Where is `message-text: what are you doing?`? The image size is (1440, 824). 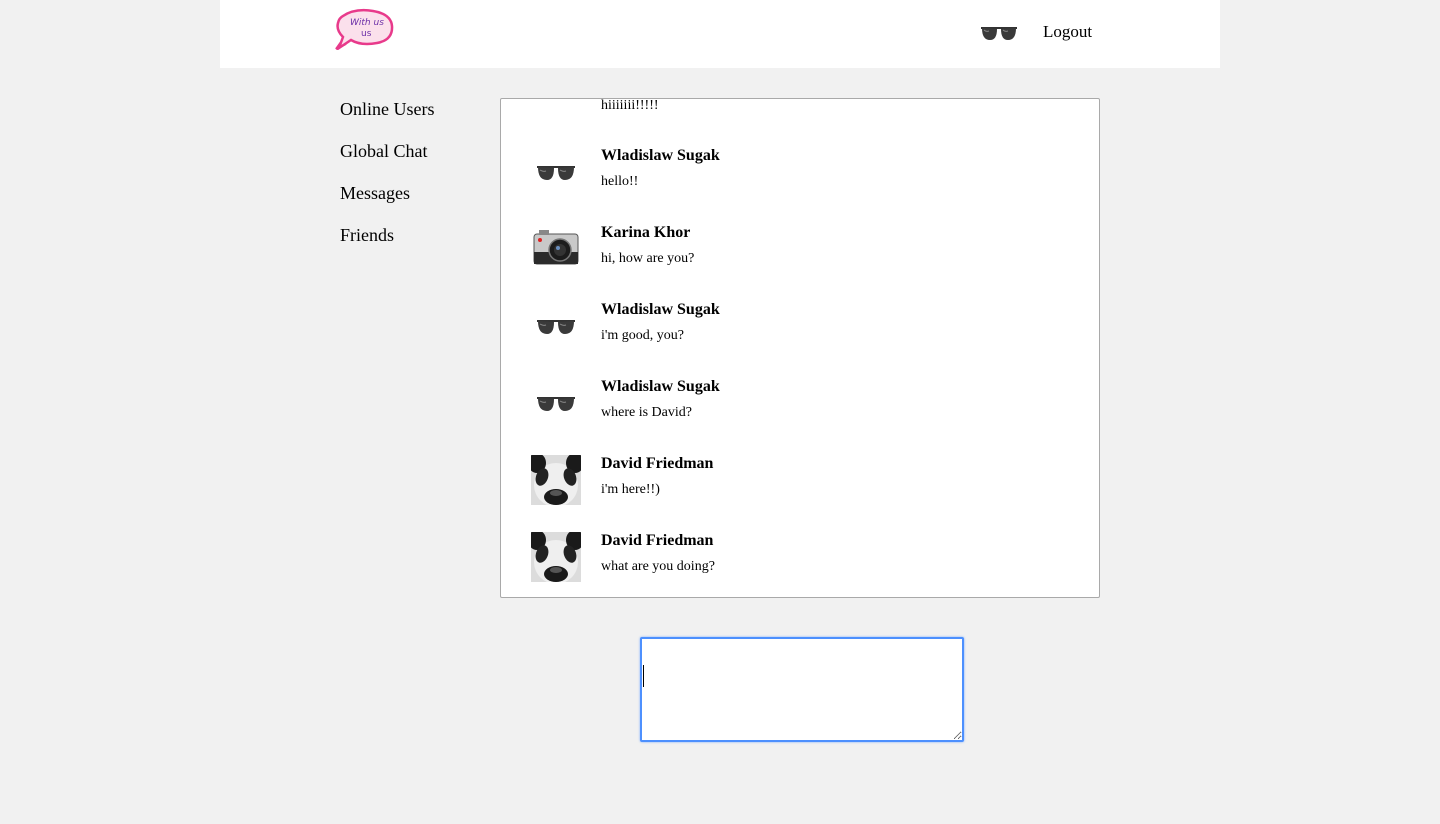
message-text: what are you doing? is located at coordinates (658, 566).